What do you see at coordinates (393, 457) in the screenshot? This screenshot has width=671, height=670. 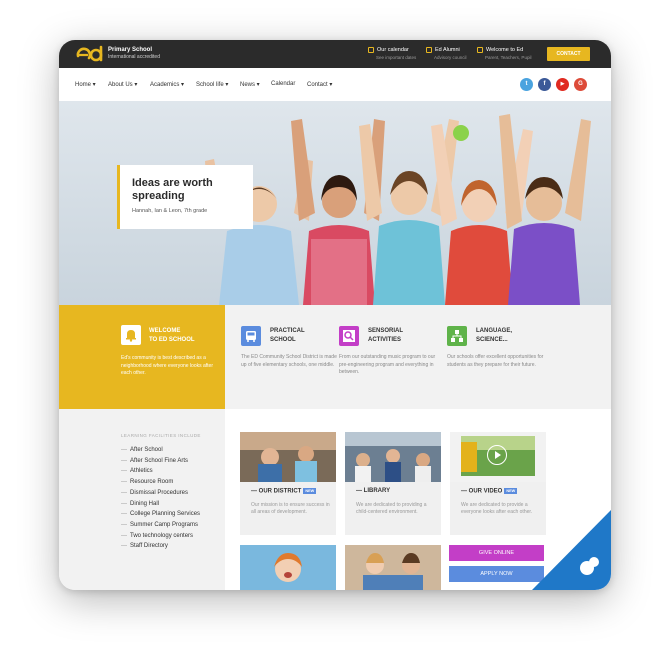 I see `library-photo` at bounding box center [393, 457].